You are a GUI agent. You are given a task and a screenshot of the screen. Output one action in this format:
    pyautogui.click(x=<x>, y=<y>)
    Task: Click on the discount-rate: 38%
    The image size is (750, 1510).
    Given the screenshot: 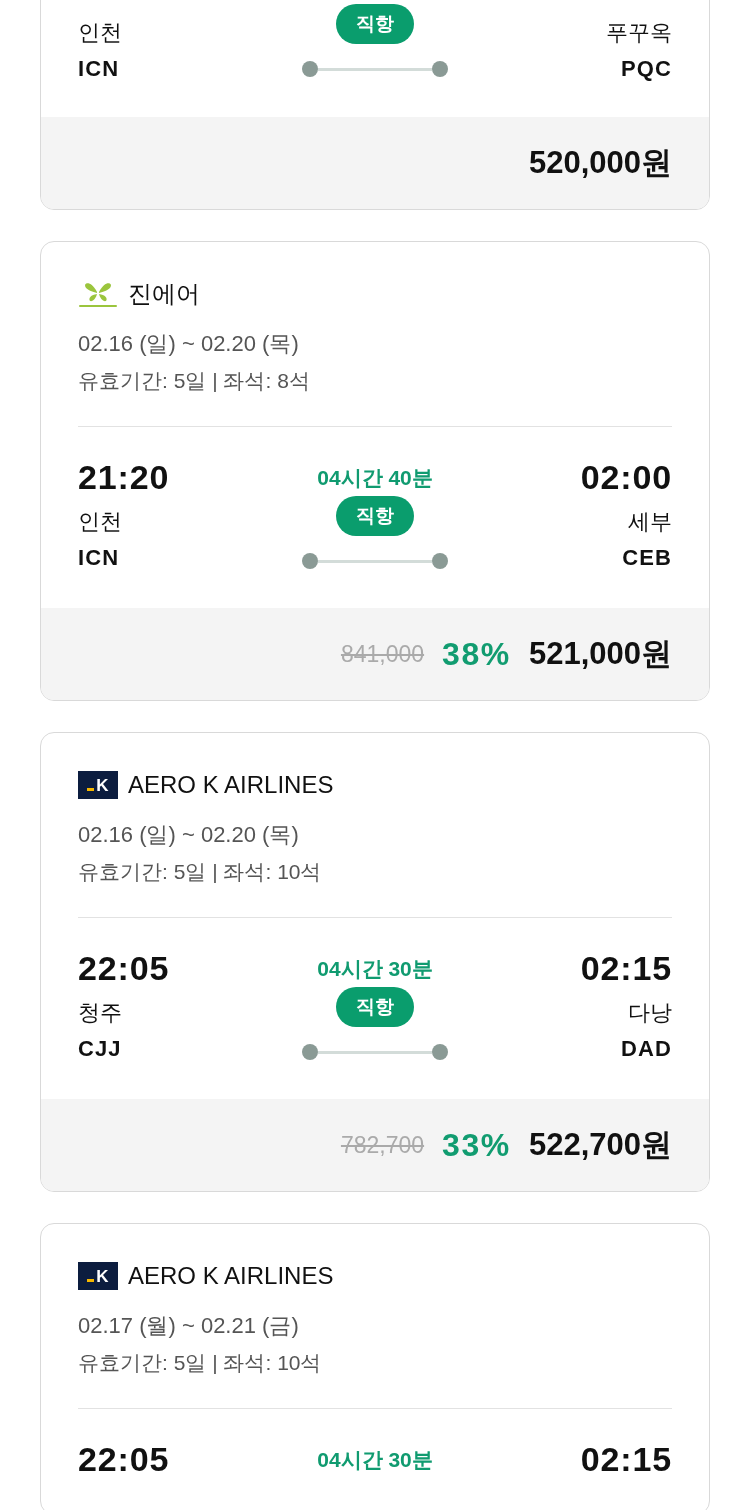 What is the action you would take?
    pyautogui.click(x=476, y=654)
    